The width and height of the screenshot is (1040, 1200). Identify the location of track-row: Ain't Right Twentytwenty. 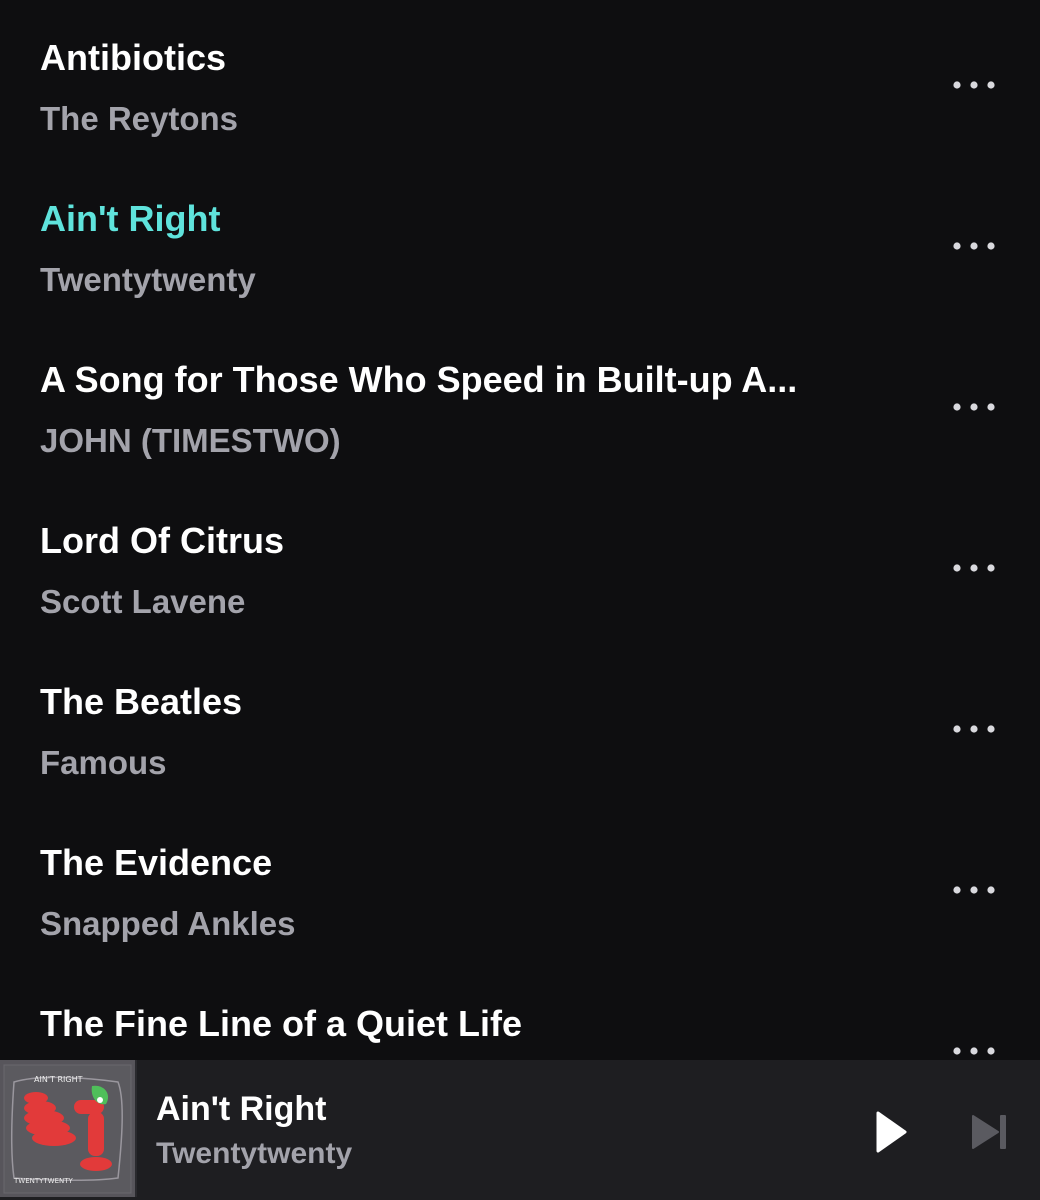
(520, 241).